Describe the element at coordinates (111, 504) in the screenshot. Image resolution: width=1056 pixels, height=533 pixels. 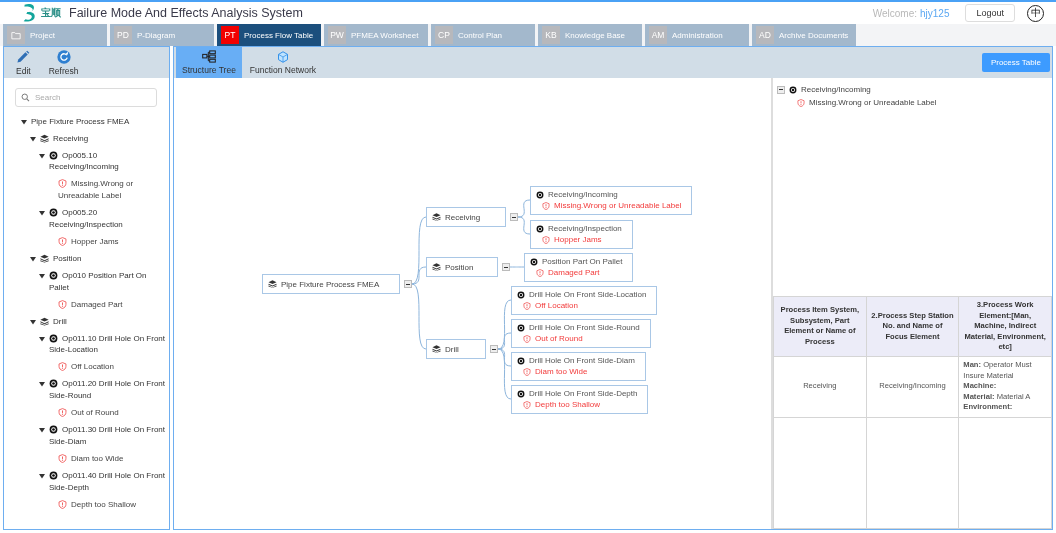
I see `tree-item: Depth too Shallow` at that location.